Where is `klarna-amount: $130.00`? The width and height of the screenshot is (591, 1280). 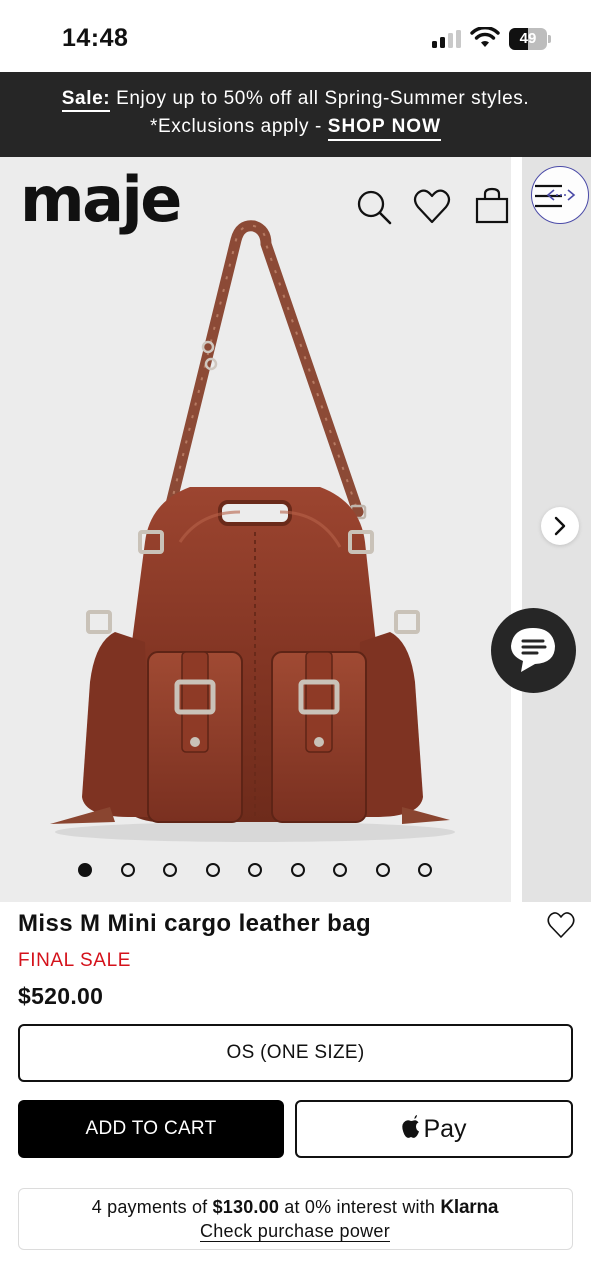 klarna-amount: $130.00 is located at coordinates (246, 1207).